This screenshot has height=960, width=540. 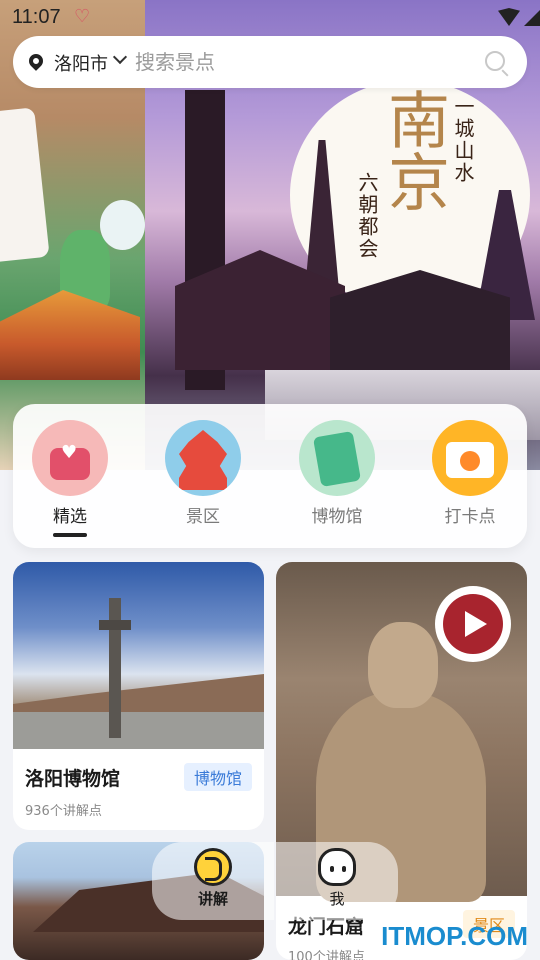 What do you see at coordinates (270, 17) in the screenshot?
I see `status-bar: 11:07 ♡` at bounding box center [270, 17].